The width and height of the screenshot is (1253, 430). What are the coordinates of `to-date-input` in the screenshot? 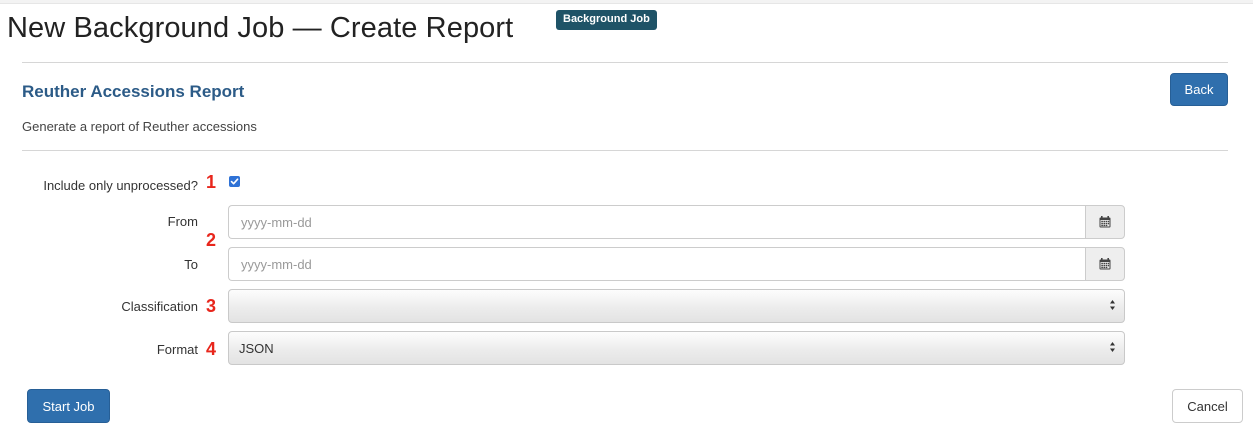 It's located at (656, 264).